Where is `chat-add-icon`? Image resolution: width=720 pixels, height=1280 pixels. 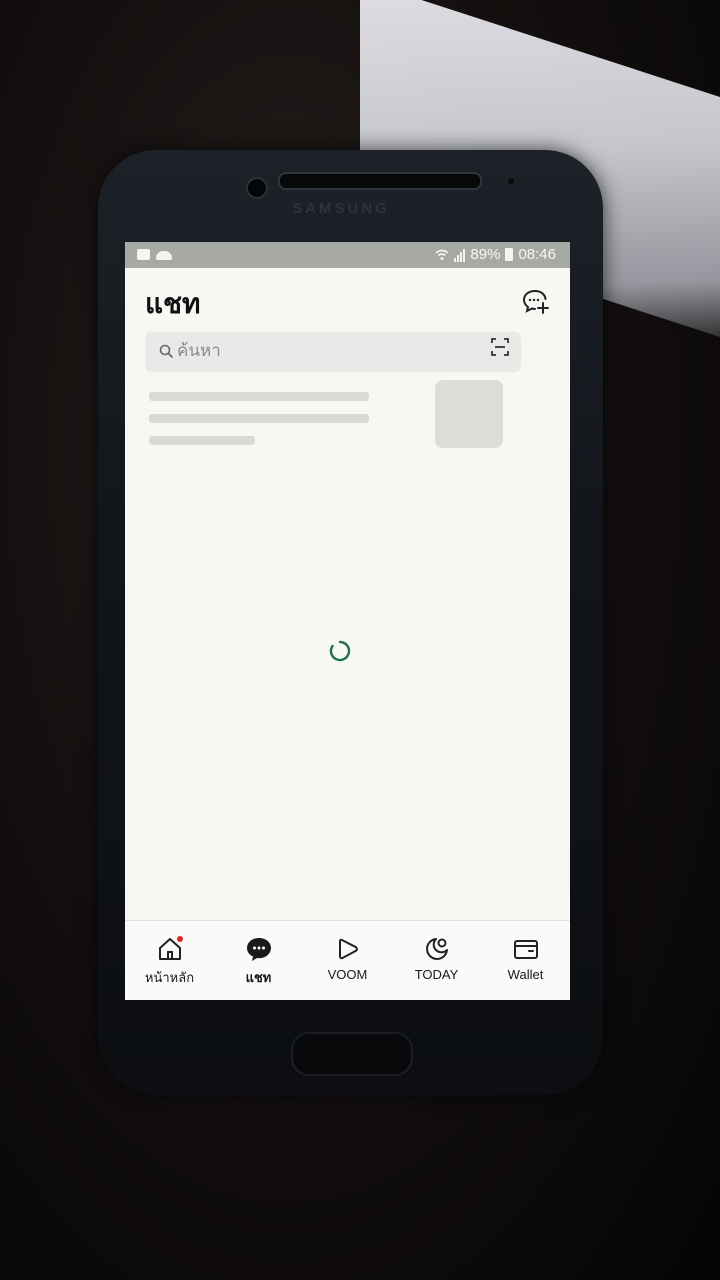 chat-add-icon is located at coordinates (536, 301).